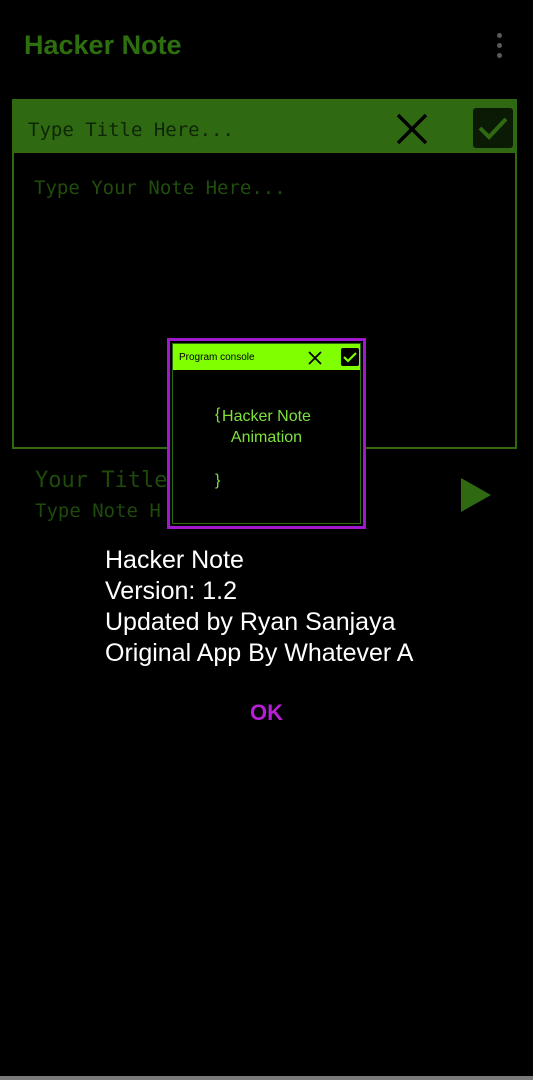  What do you see at coordinates (259, 653) in the screenshot?
I see `about-original-author: Original App By Whatever A` at bounding box center [259, 653].